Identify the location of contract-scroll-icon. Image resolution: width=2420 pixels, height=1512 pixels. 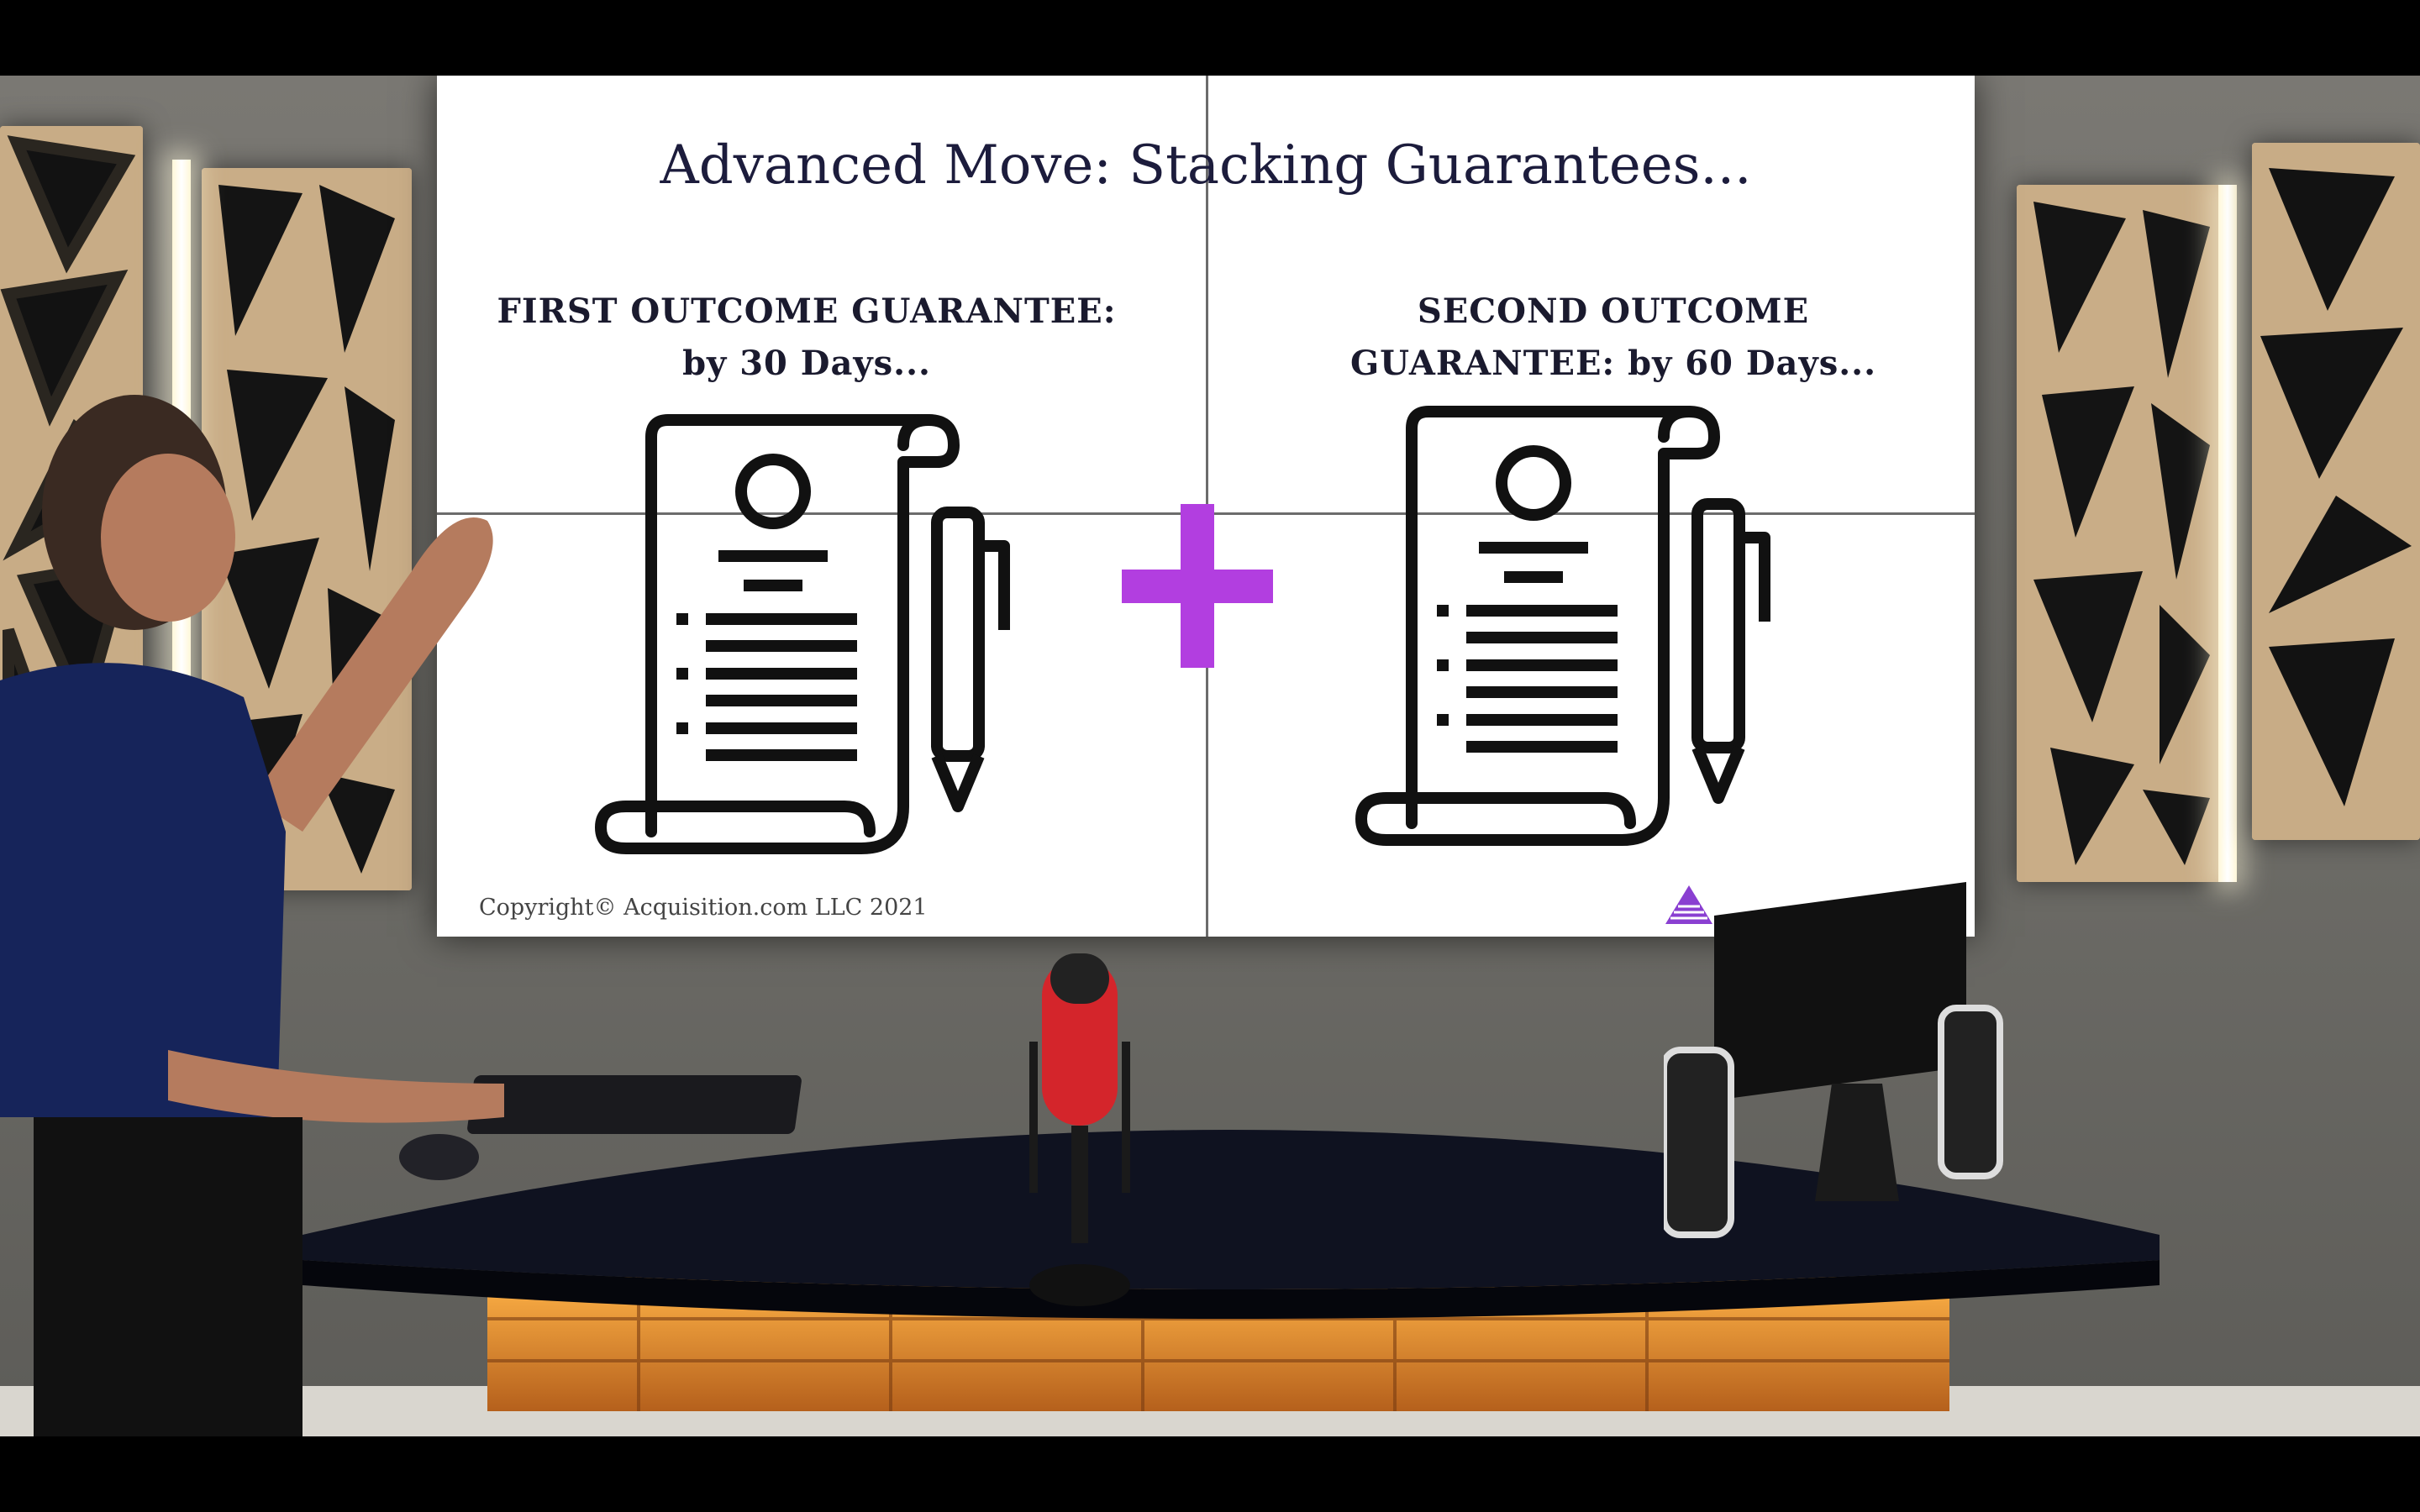
(802, 634).